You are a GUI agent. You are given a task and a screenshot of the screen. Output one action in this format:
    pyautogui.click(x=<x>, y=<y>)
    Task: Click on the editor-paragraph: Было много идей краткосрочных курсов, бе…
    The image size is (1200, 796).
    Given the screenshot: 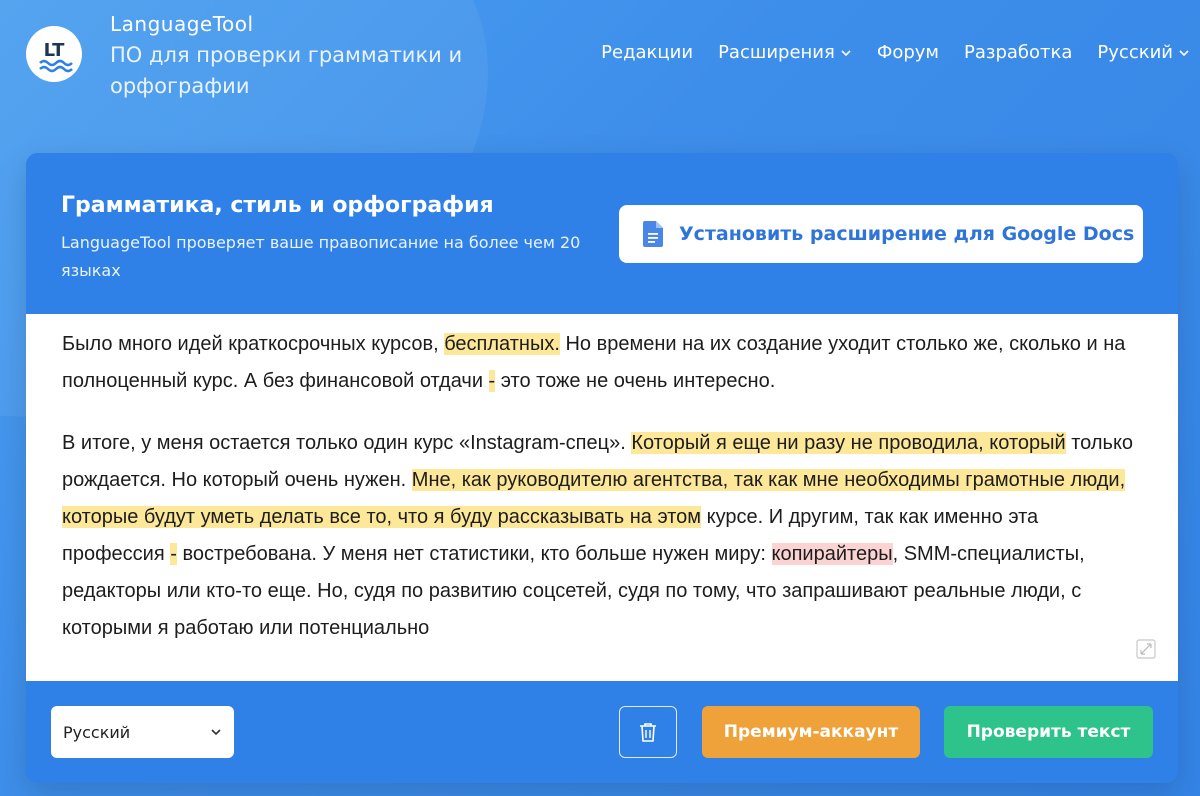 What is the action you would take?
    pyautogui.click(x=602, y=363)
    